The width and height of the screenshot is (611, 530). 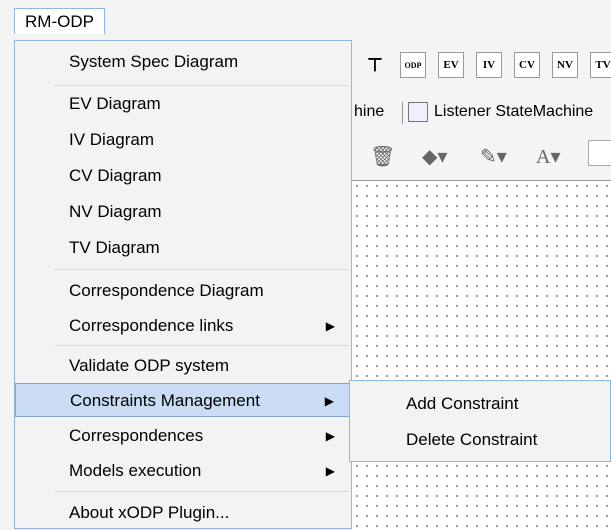 What do you see at coordinates (135, 470) in the screenshot?
I see `menu-item-label: Models execution` at bounding box center [135, 470].